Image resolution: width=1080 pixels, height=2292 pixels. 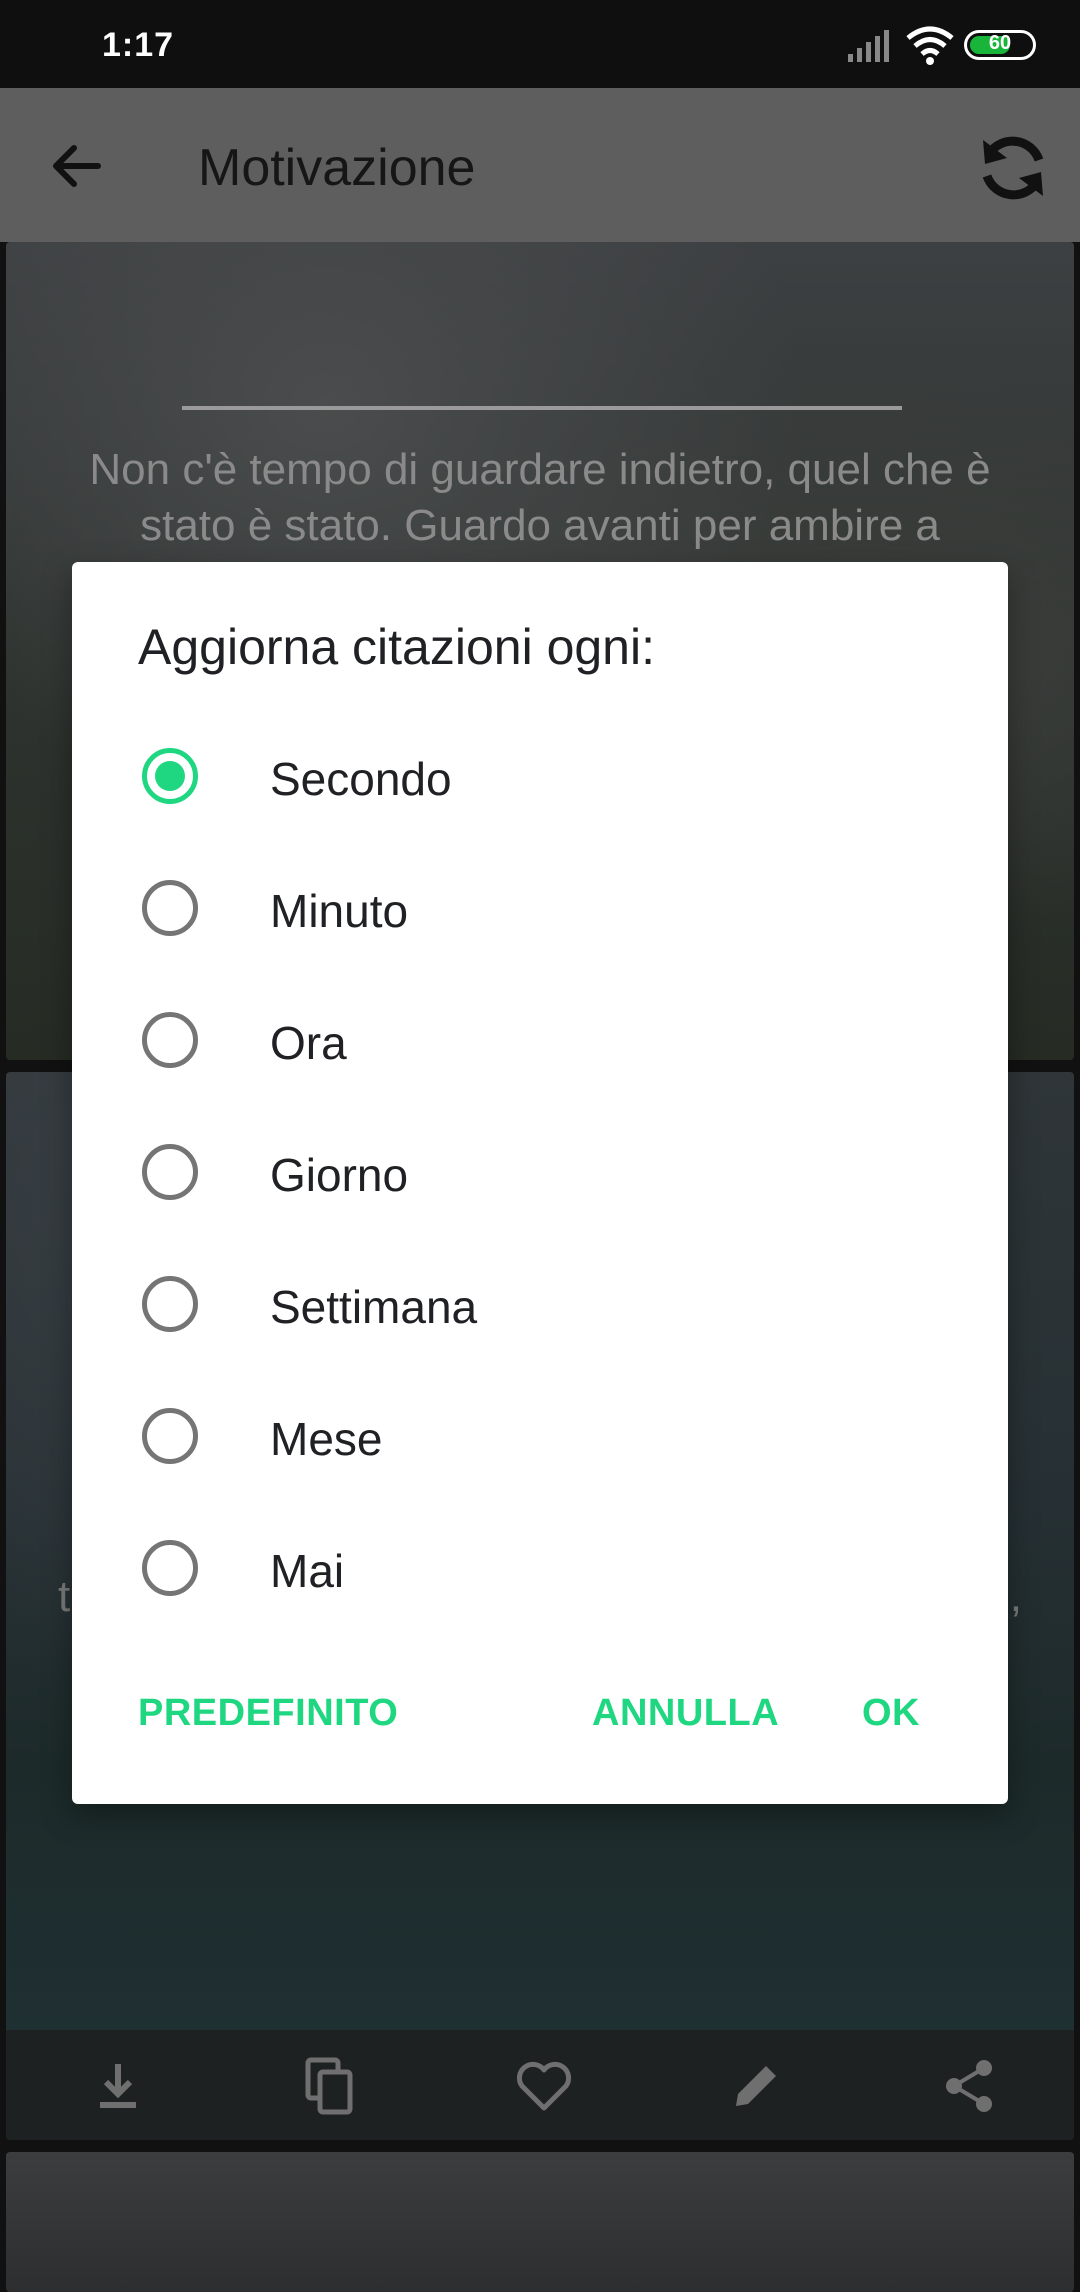 I want to click on option-secondo: Secondo, so click(x=540, y=776).